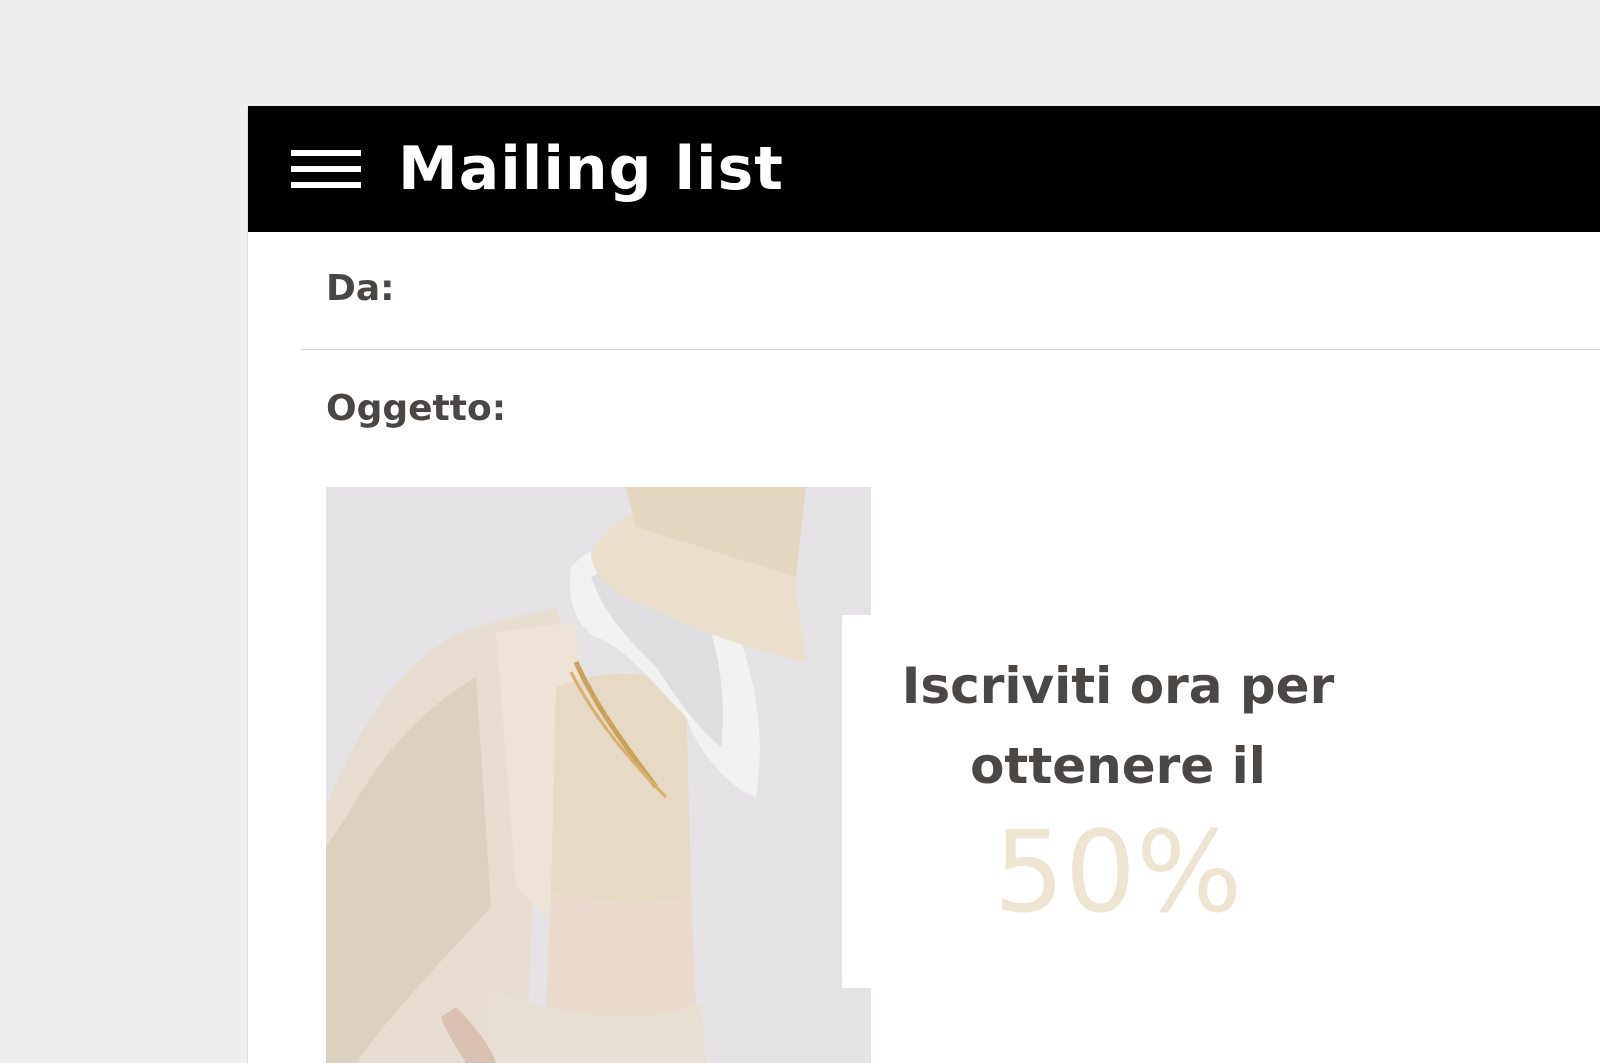 This screenshot has width=1600, height=1063. I want to click on from-label: Da:, so click(360, 288).